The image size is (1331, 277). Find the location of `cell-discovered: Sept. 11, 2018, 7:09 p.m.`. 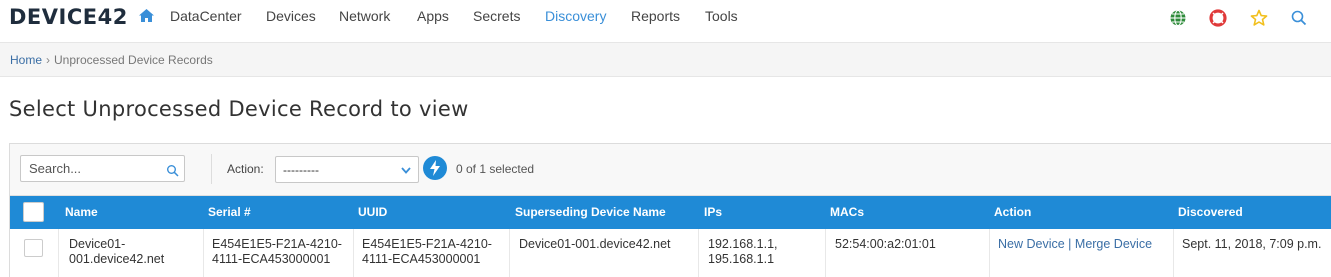

cell-discovered: Sept. 11, 2018, 7:09 p.m. is located at coordinates (1252, 244).